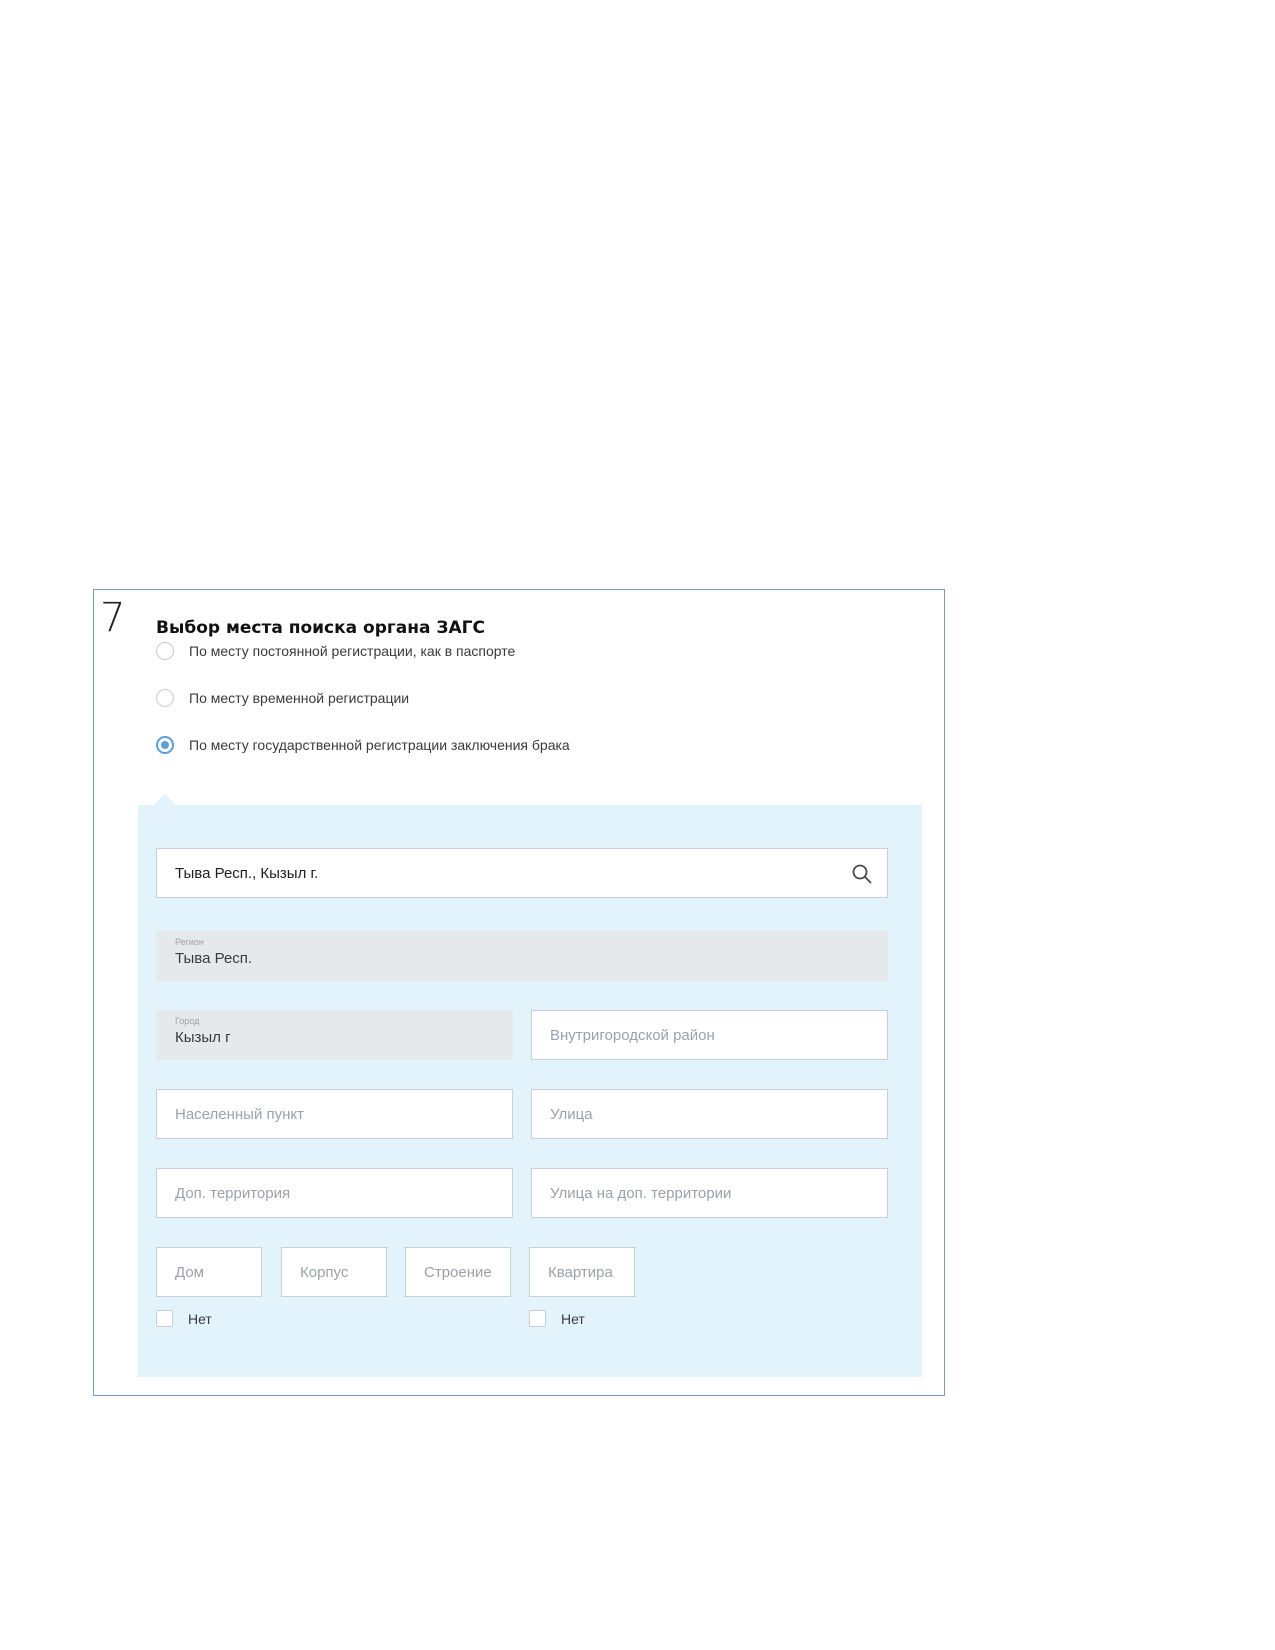 This screenshot has height=1650, width=1275. I want to click on structure-placeholder: Строение, so click(458, 1272).